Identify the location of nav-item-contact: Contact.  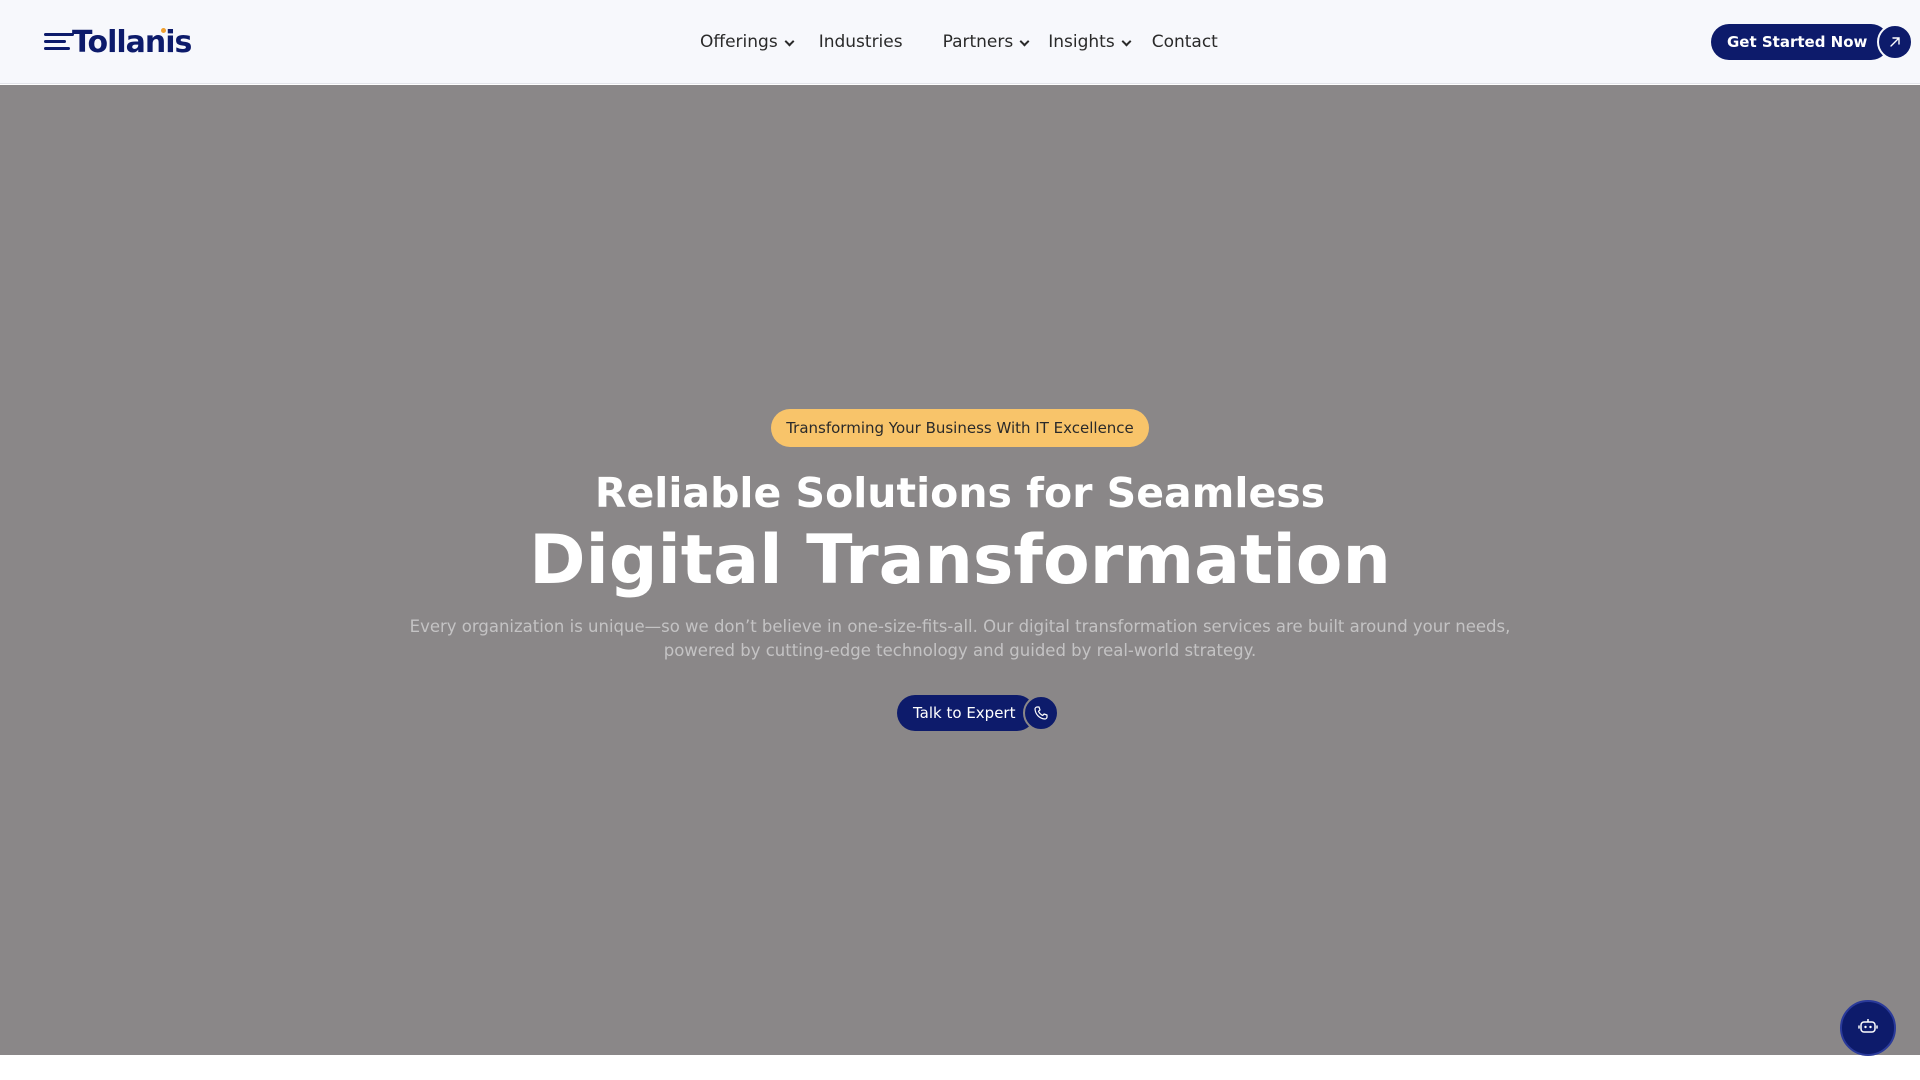
(1185, 42).